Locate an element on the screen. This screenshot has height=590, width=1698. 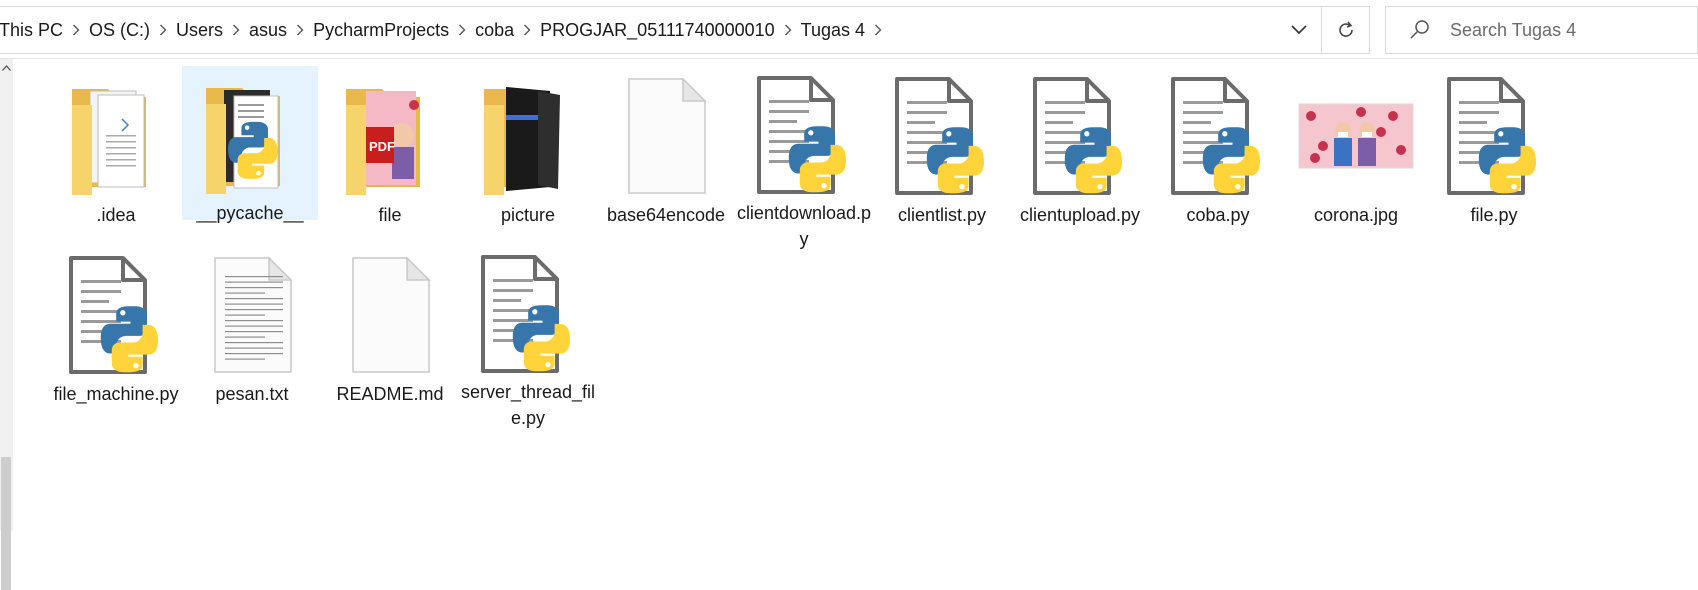
file-name-label: corona.jpg is located at coordinates (1356, 215).